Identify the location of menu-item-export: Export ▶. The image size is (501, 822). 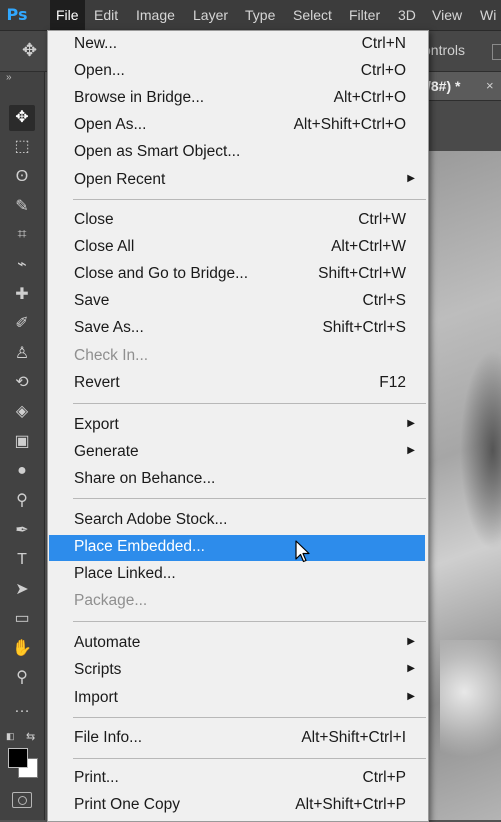
(237, 426).